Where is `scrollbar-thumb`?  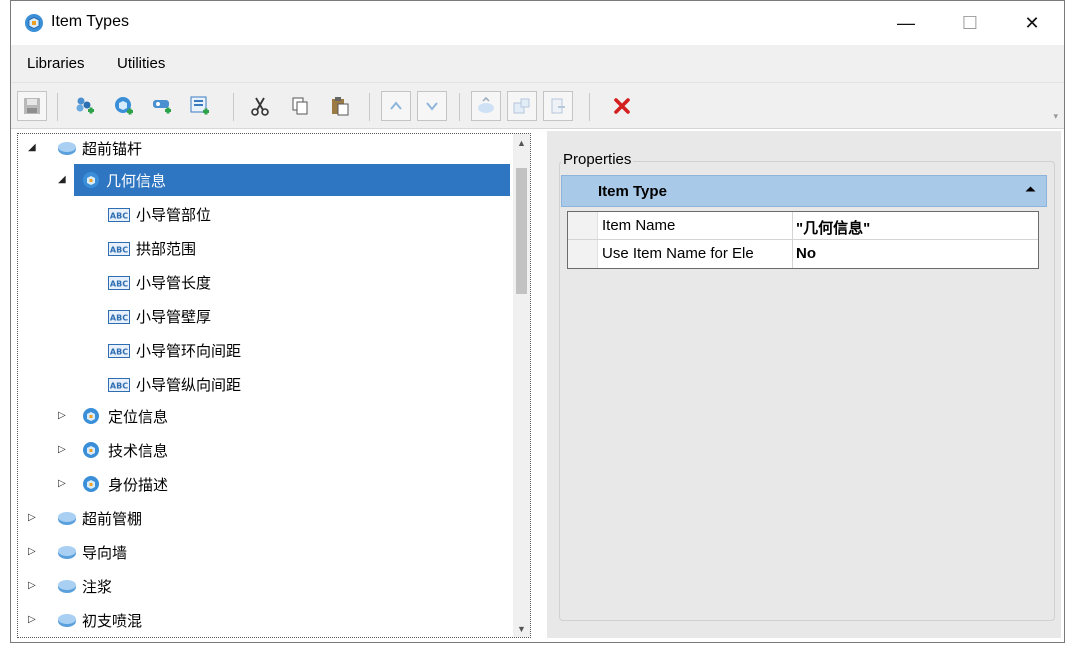
scrollbar-thumb is located at coordinates (521, 231).